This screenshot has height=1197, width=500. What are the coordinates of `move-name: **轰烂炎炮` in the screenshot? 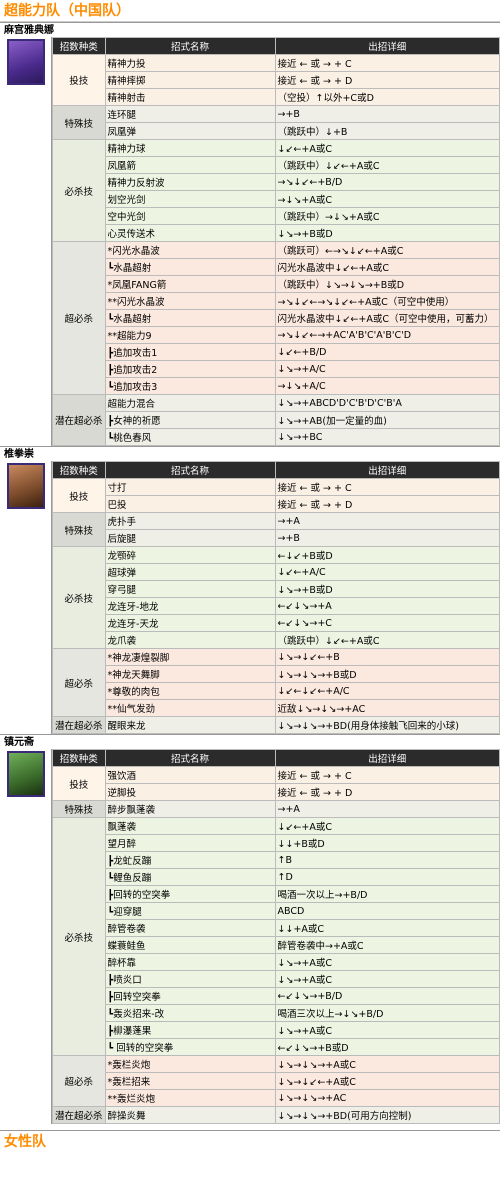 It's located at (190, 1098).